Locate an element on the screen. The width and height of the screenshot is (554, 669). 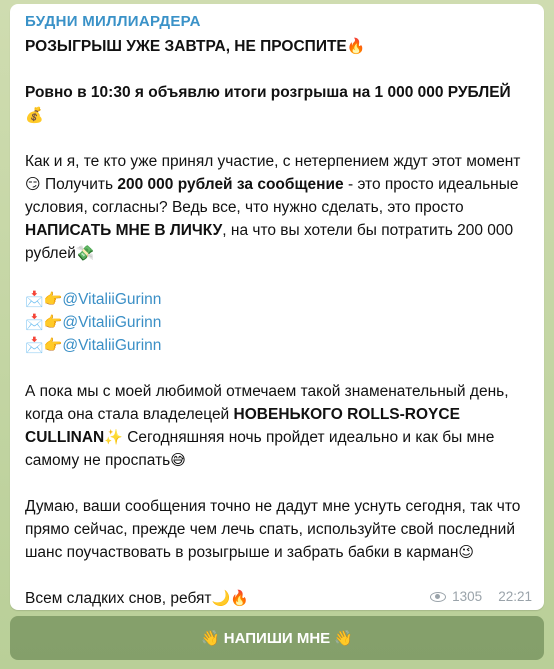
message-time: 22:21 is located at coordinates (515, 596).